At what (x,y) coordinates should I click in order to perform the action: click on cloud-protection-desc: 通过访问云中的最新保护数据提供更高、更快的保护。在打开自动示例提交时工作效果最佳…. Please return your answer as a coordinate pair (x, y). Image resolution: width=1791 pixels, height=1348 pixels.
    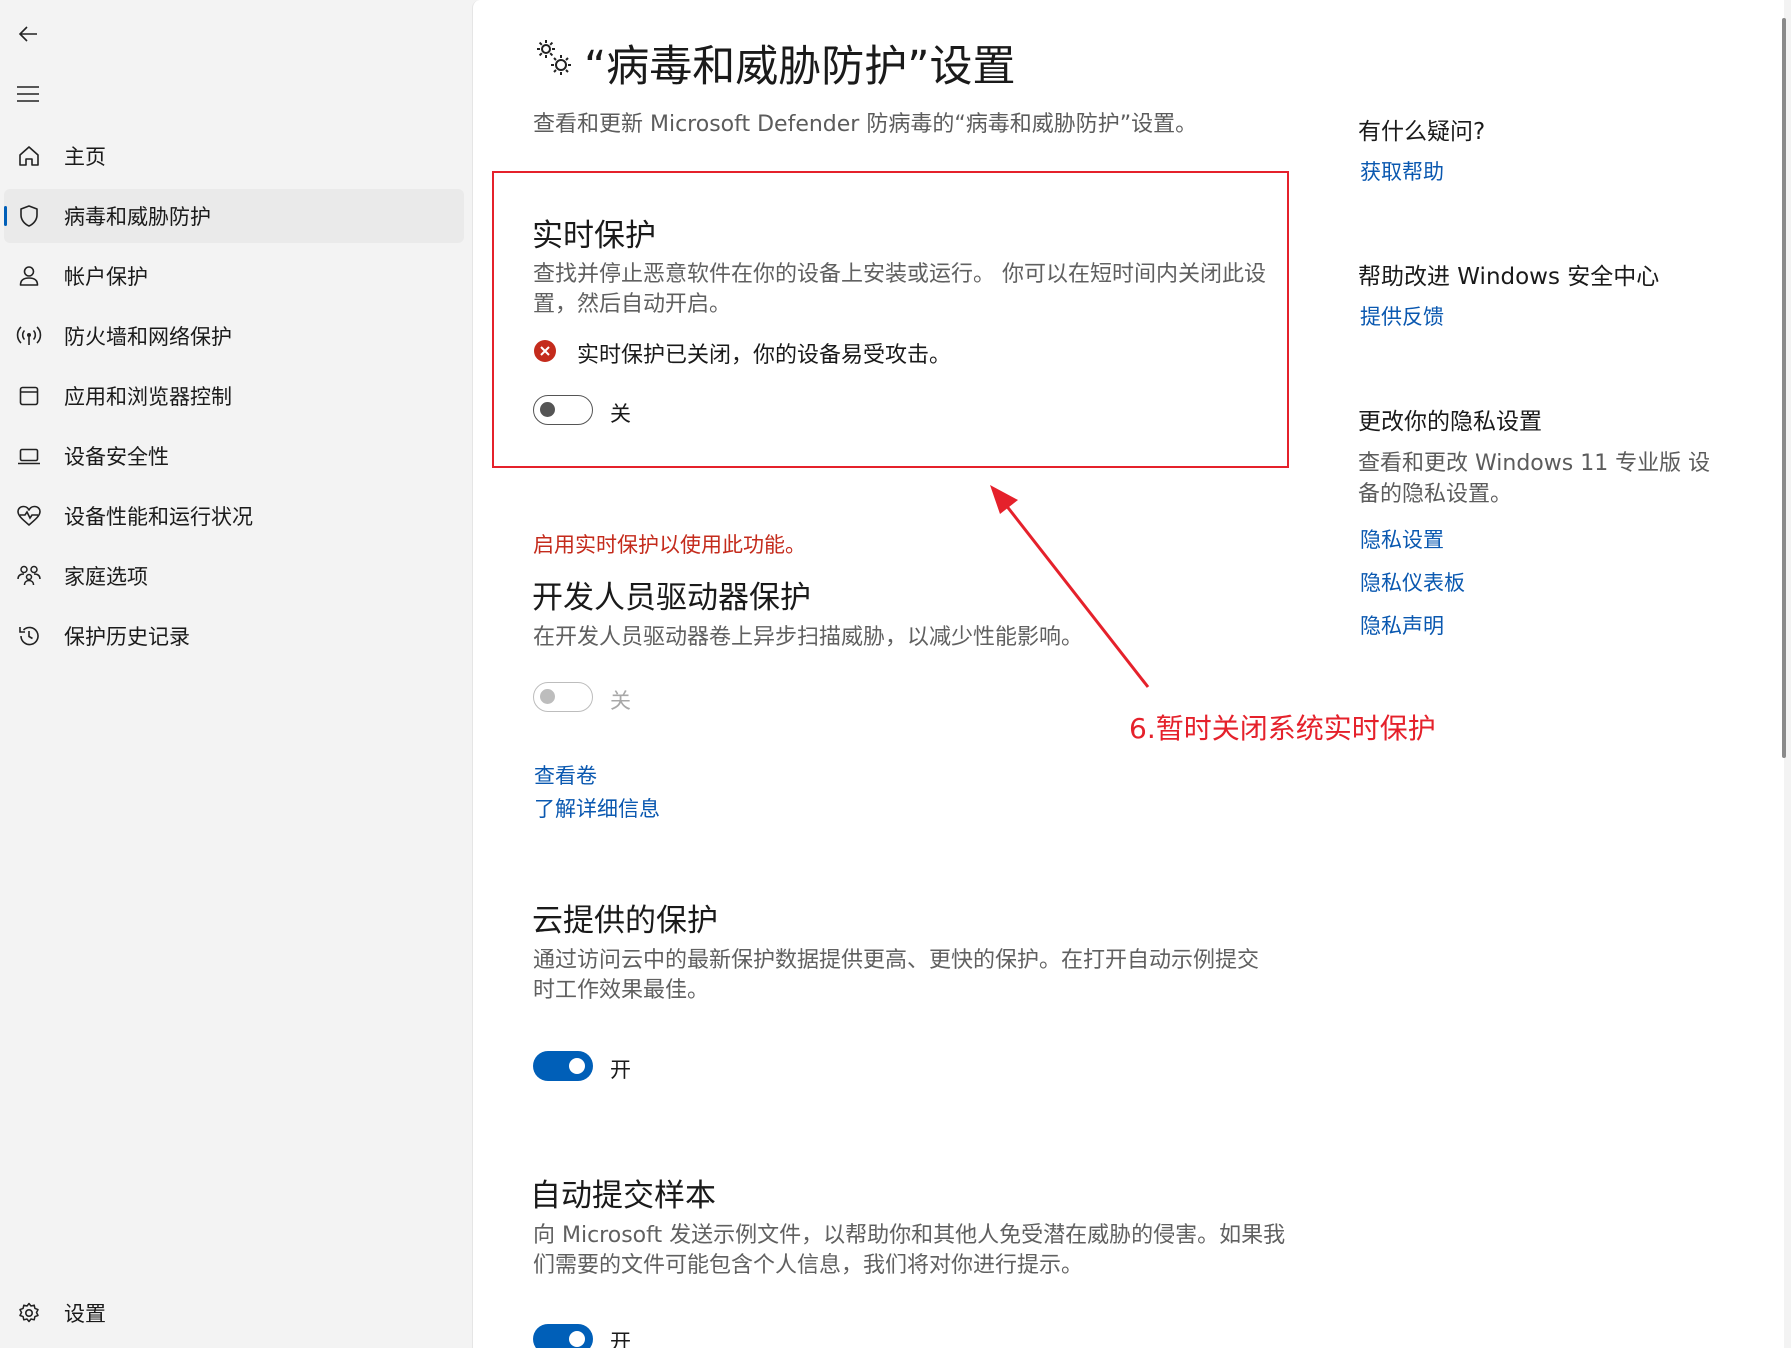
    Looking at the image, I should click on (896, 975).